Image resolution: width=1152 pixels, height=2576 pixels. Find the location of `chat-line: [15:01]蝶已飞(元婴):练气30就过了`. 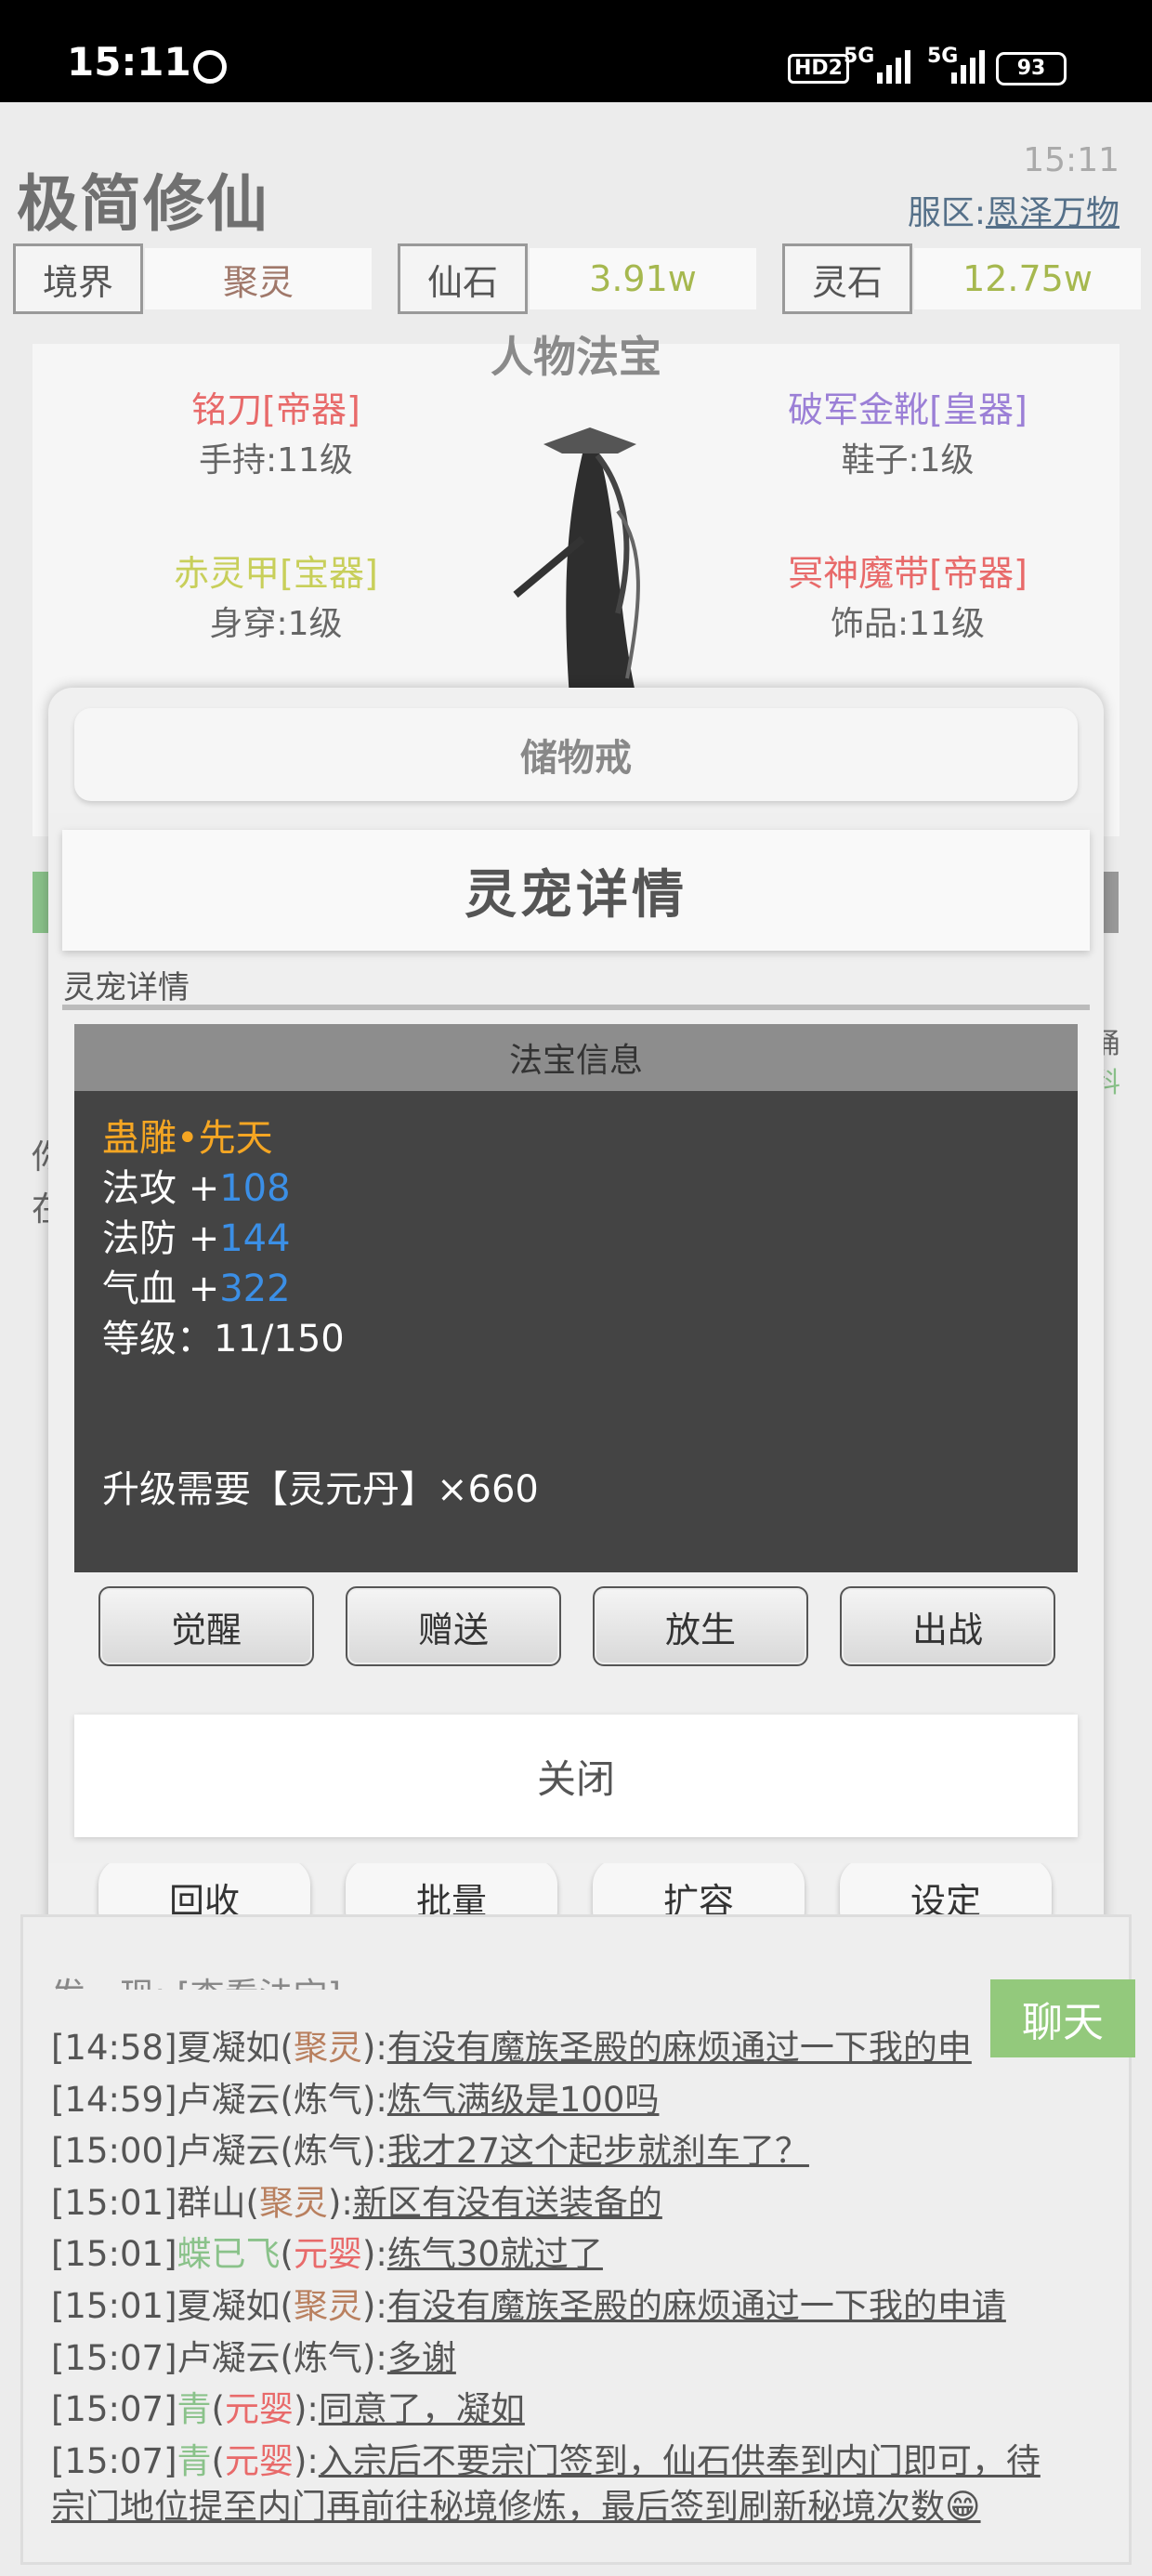

chat-line: [15:01]蝶已飞(元婴):练气30就过了 is located at coordinates (327, 2251).